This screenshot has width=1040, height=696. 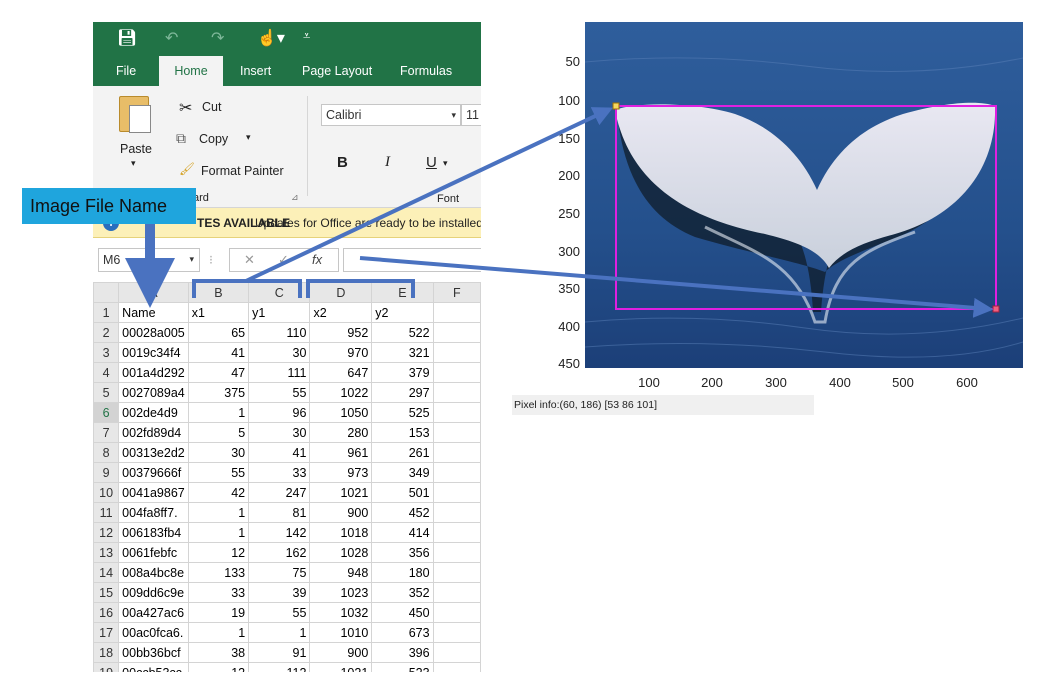 What do you see at coordinates (429, 195) in the screenshot?
I see `x1y1-to-top-left-arrow` at bounding box center [429, 195].